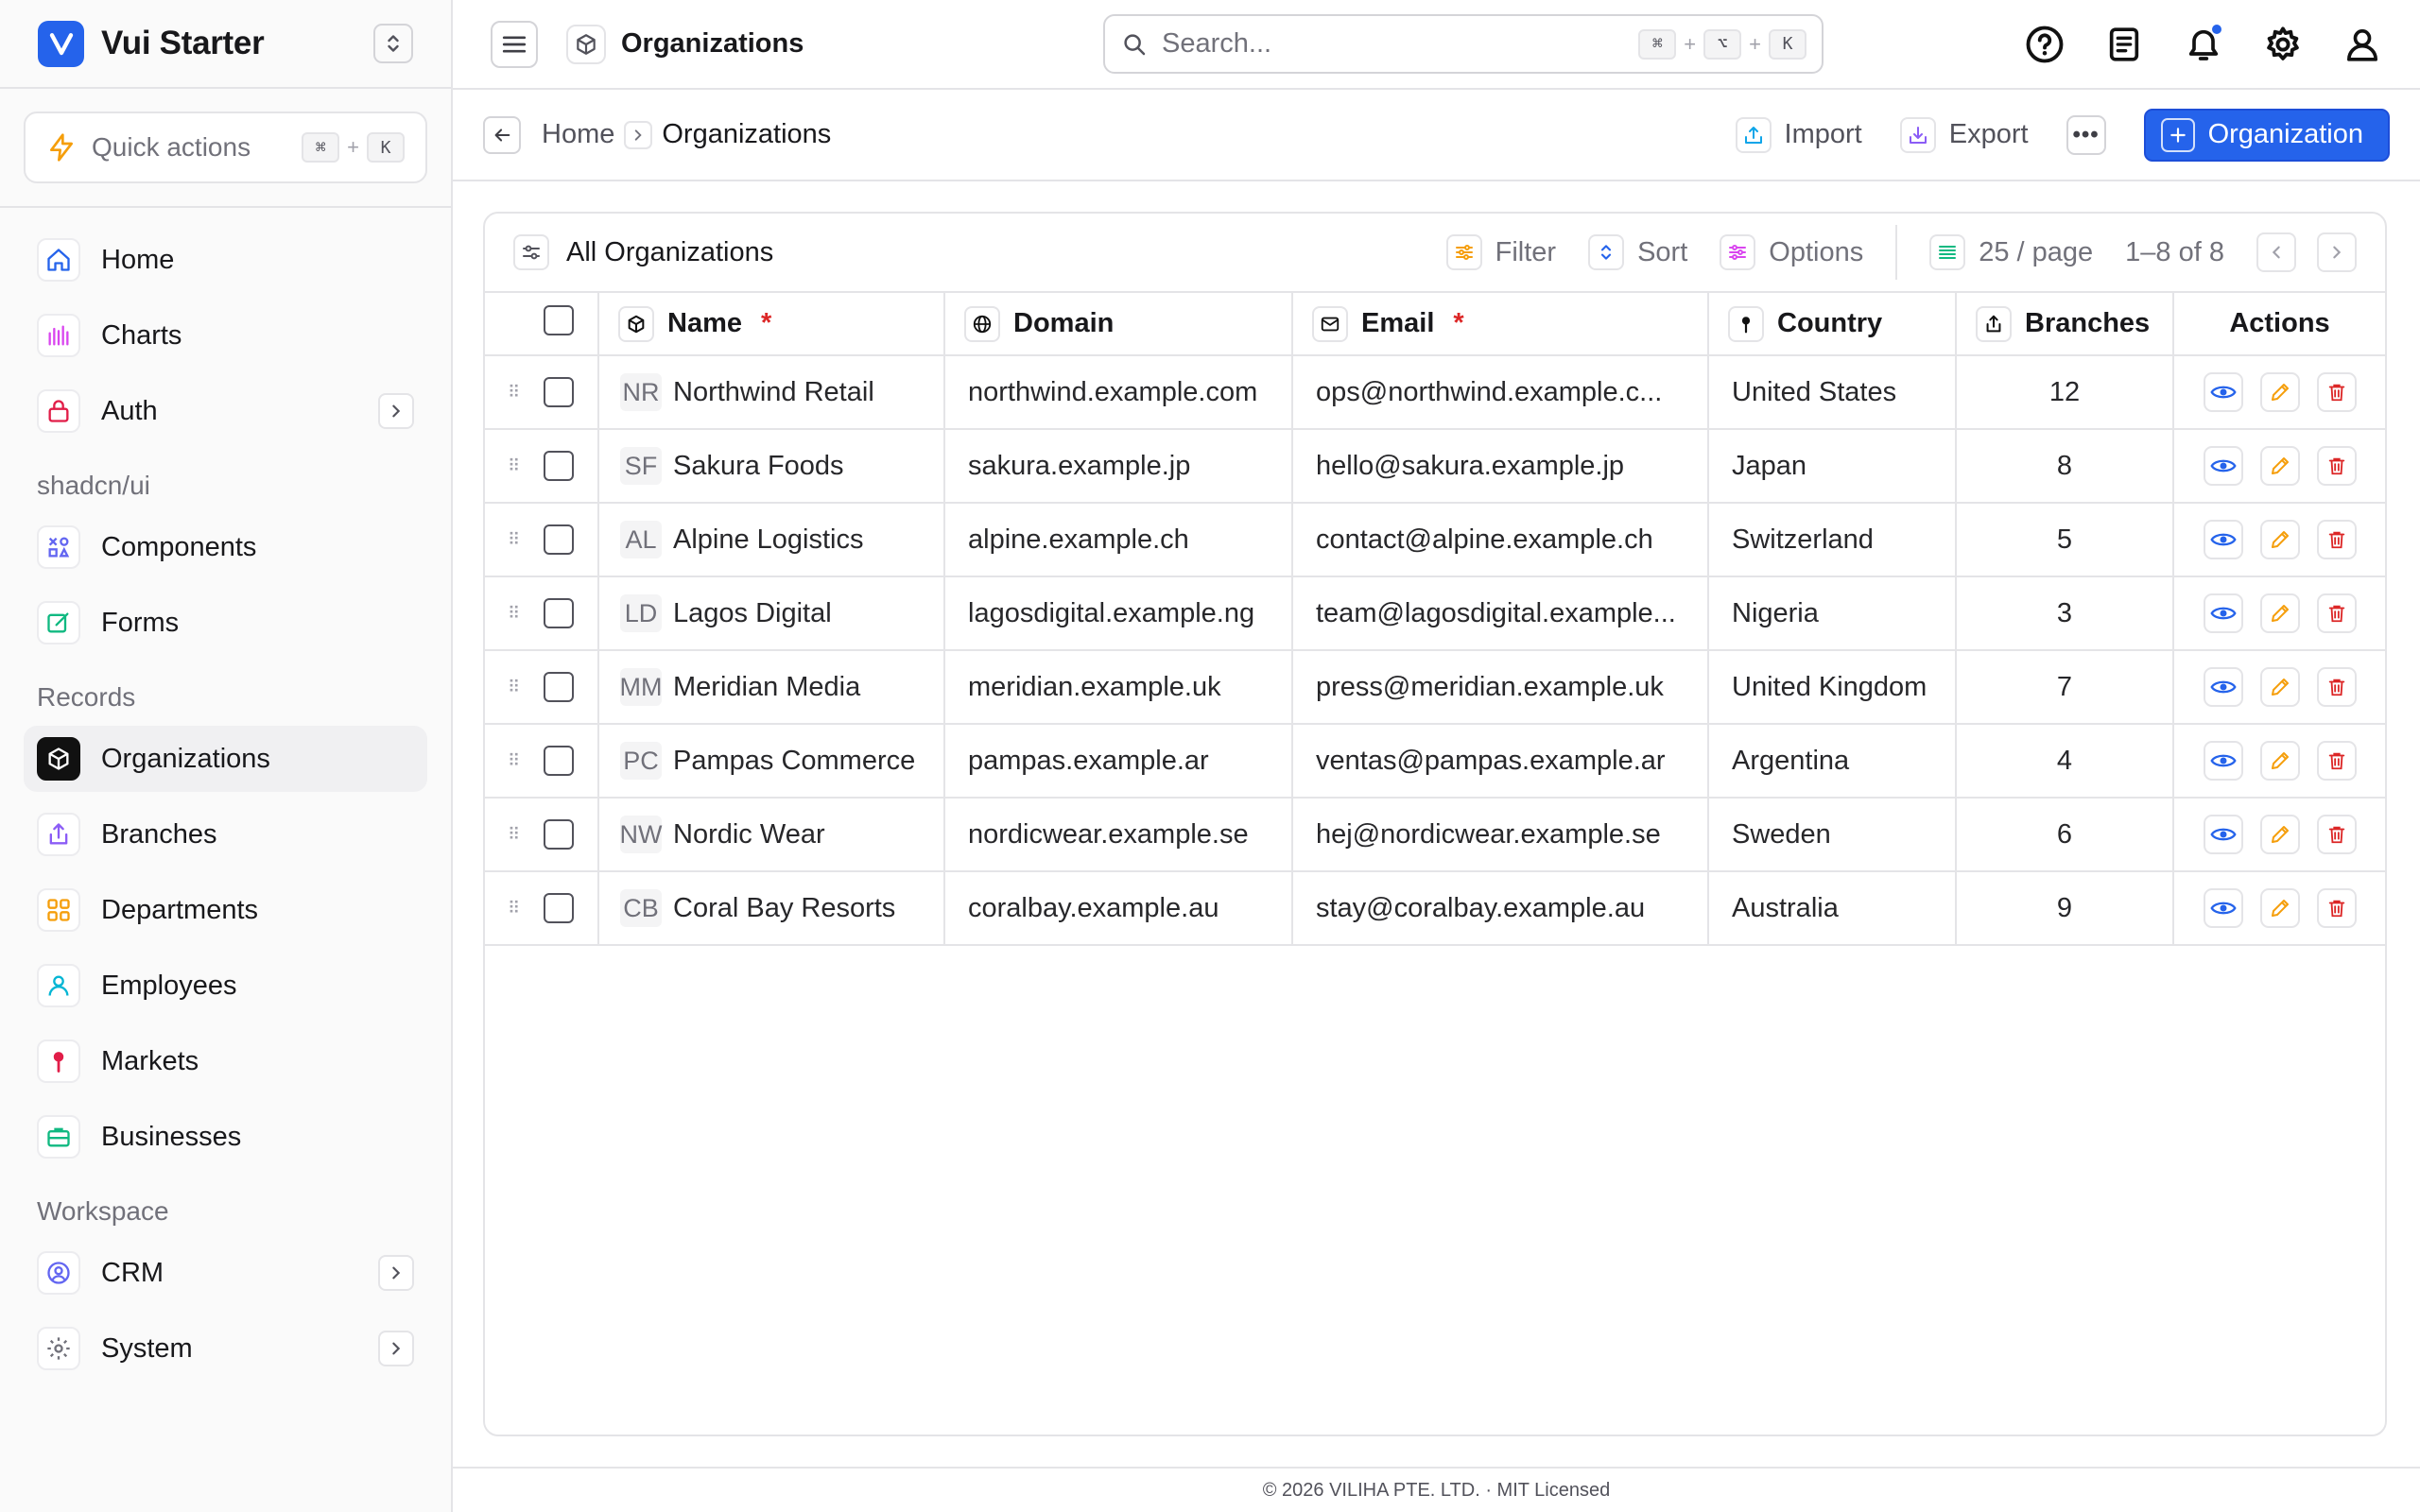  I want to click on page-size-select: 25 / page, so click(2011, 252).